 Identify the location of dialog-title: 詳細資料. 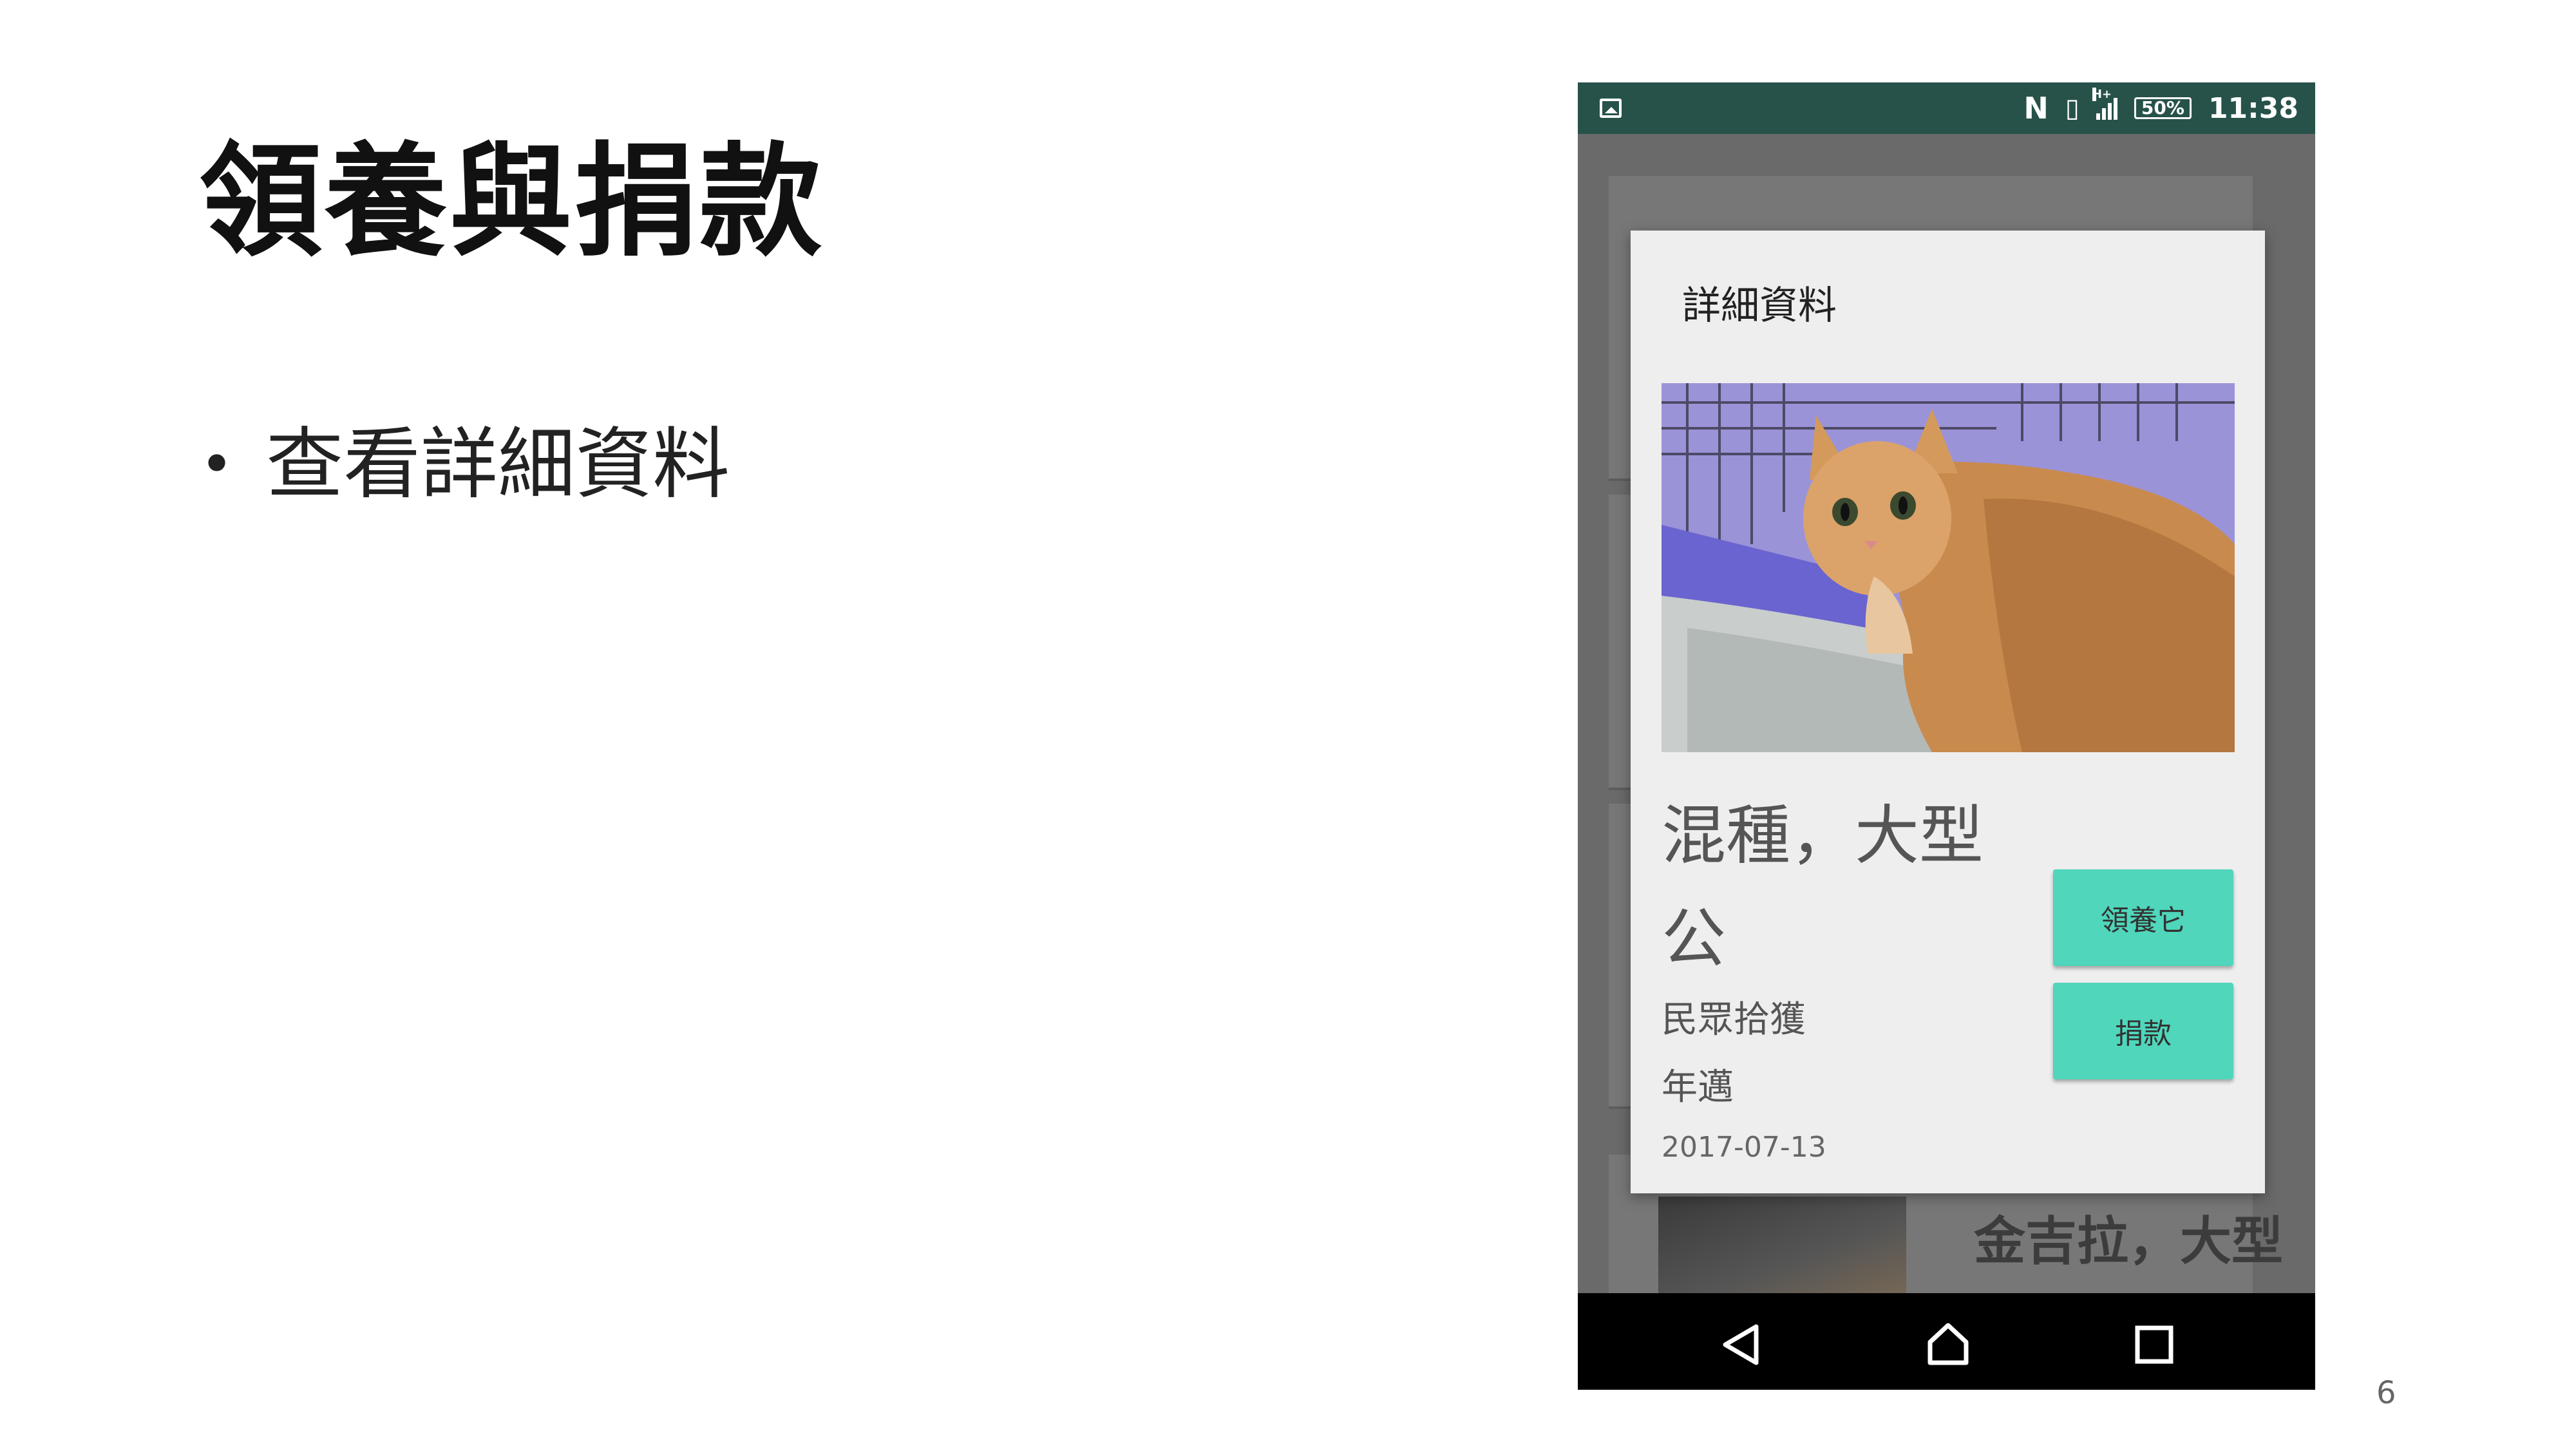
(1760, 305).